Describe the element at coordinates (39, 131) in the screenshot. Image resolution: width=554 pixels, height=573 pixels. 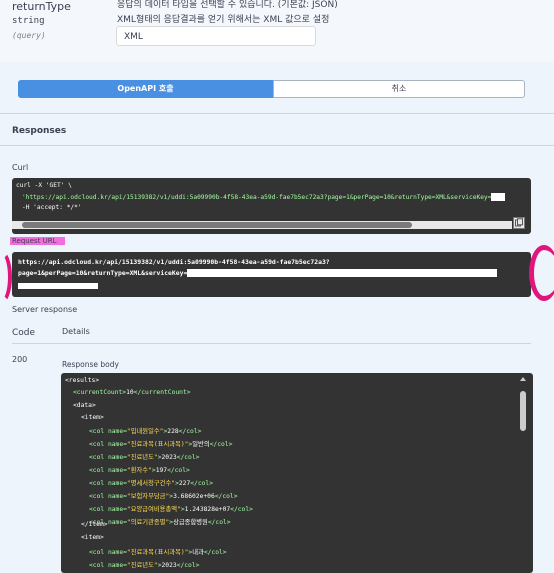
I see `responses-title: Responses` at that location.